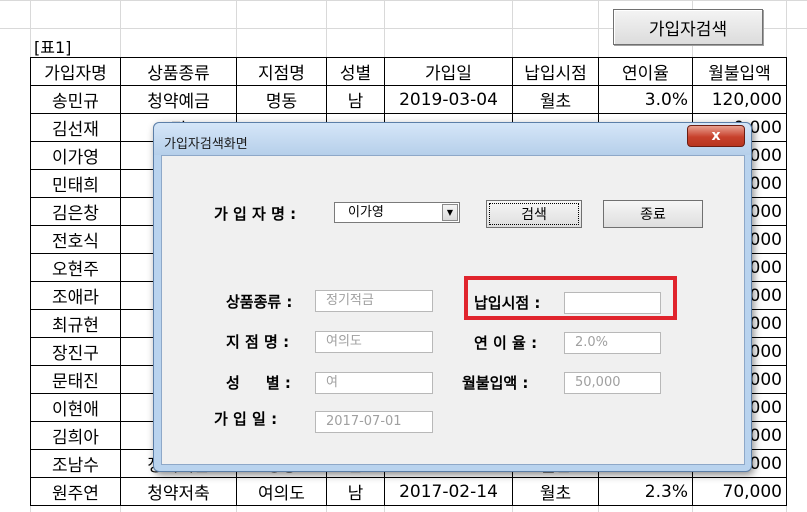 The height and width of the screenshot is (512, 807). I want to click on table-cell: 원주연, so click(75, 491).